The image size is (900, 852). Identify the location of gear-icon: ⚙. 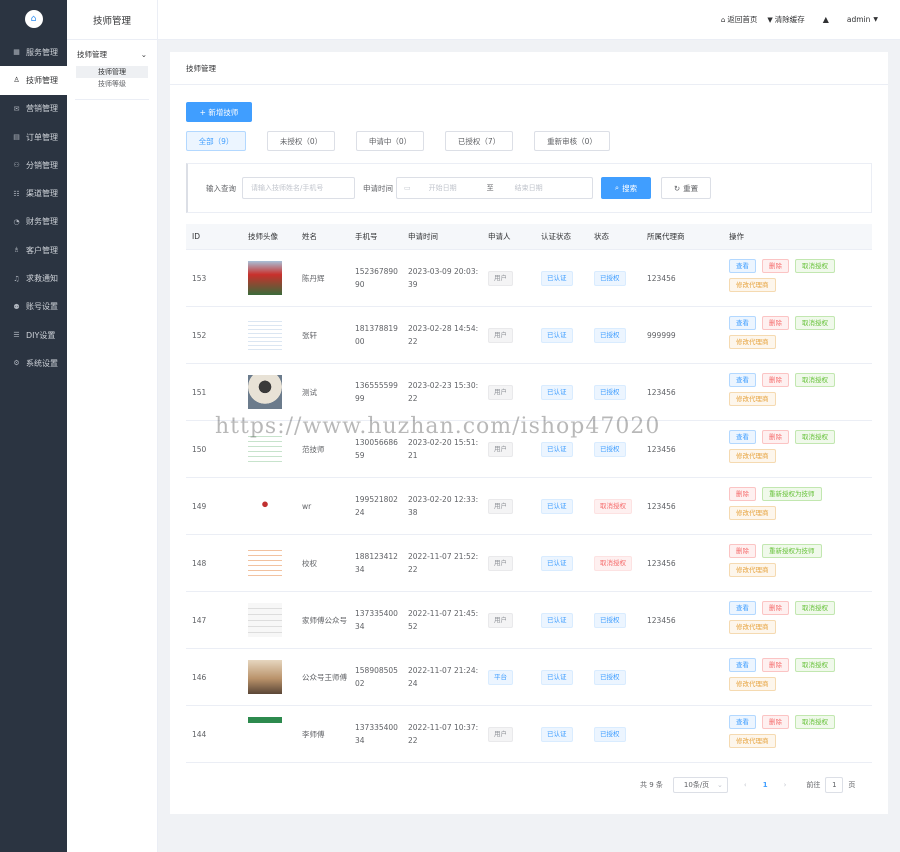
(16, 363).